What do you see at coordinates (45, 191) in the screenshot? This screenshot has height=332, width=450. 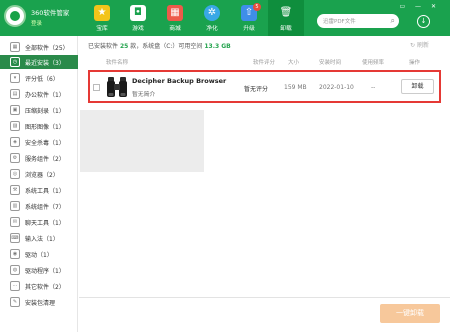 I see `sidebar-item-label: 系统工具（1）` at bounding box center [45, 191].